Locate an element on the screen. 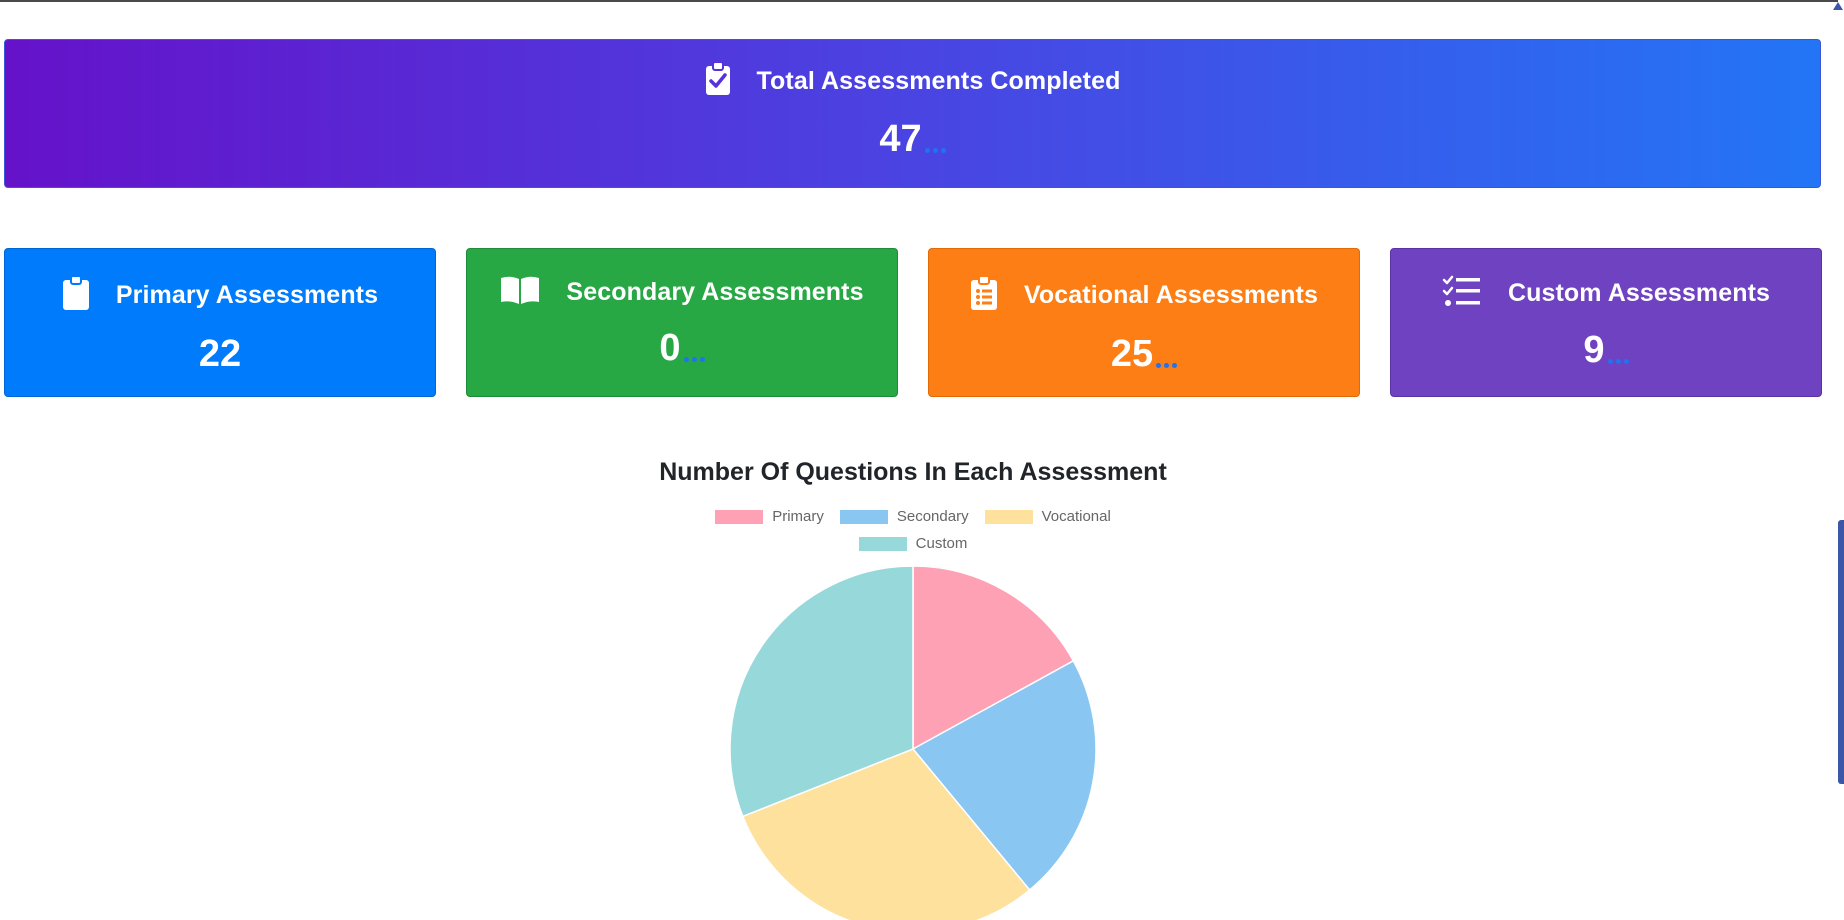  scrollbar-thumb is located at coordinates (1841, 652).